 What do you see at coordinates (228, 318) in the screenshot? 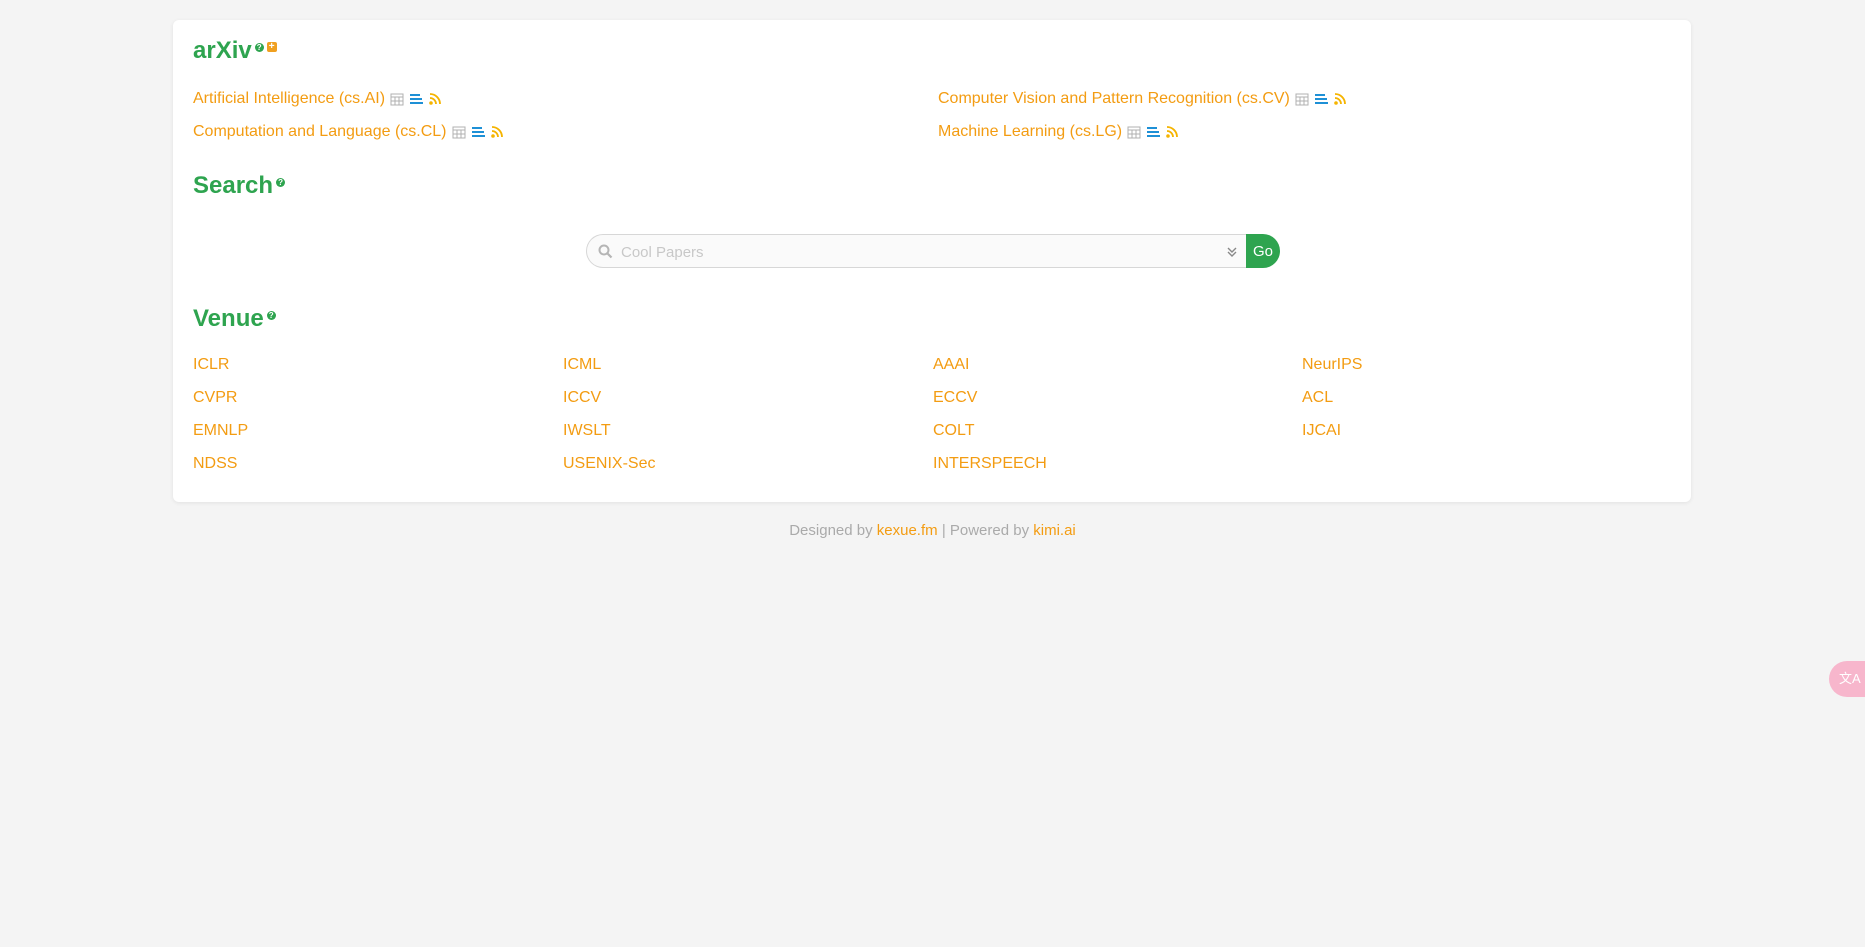
I see `venue-title: Venue` at bounding box center [228, 318].